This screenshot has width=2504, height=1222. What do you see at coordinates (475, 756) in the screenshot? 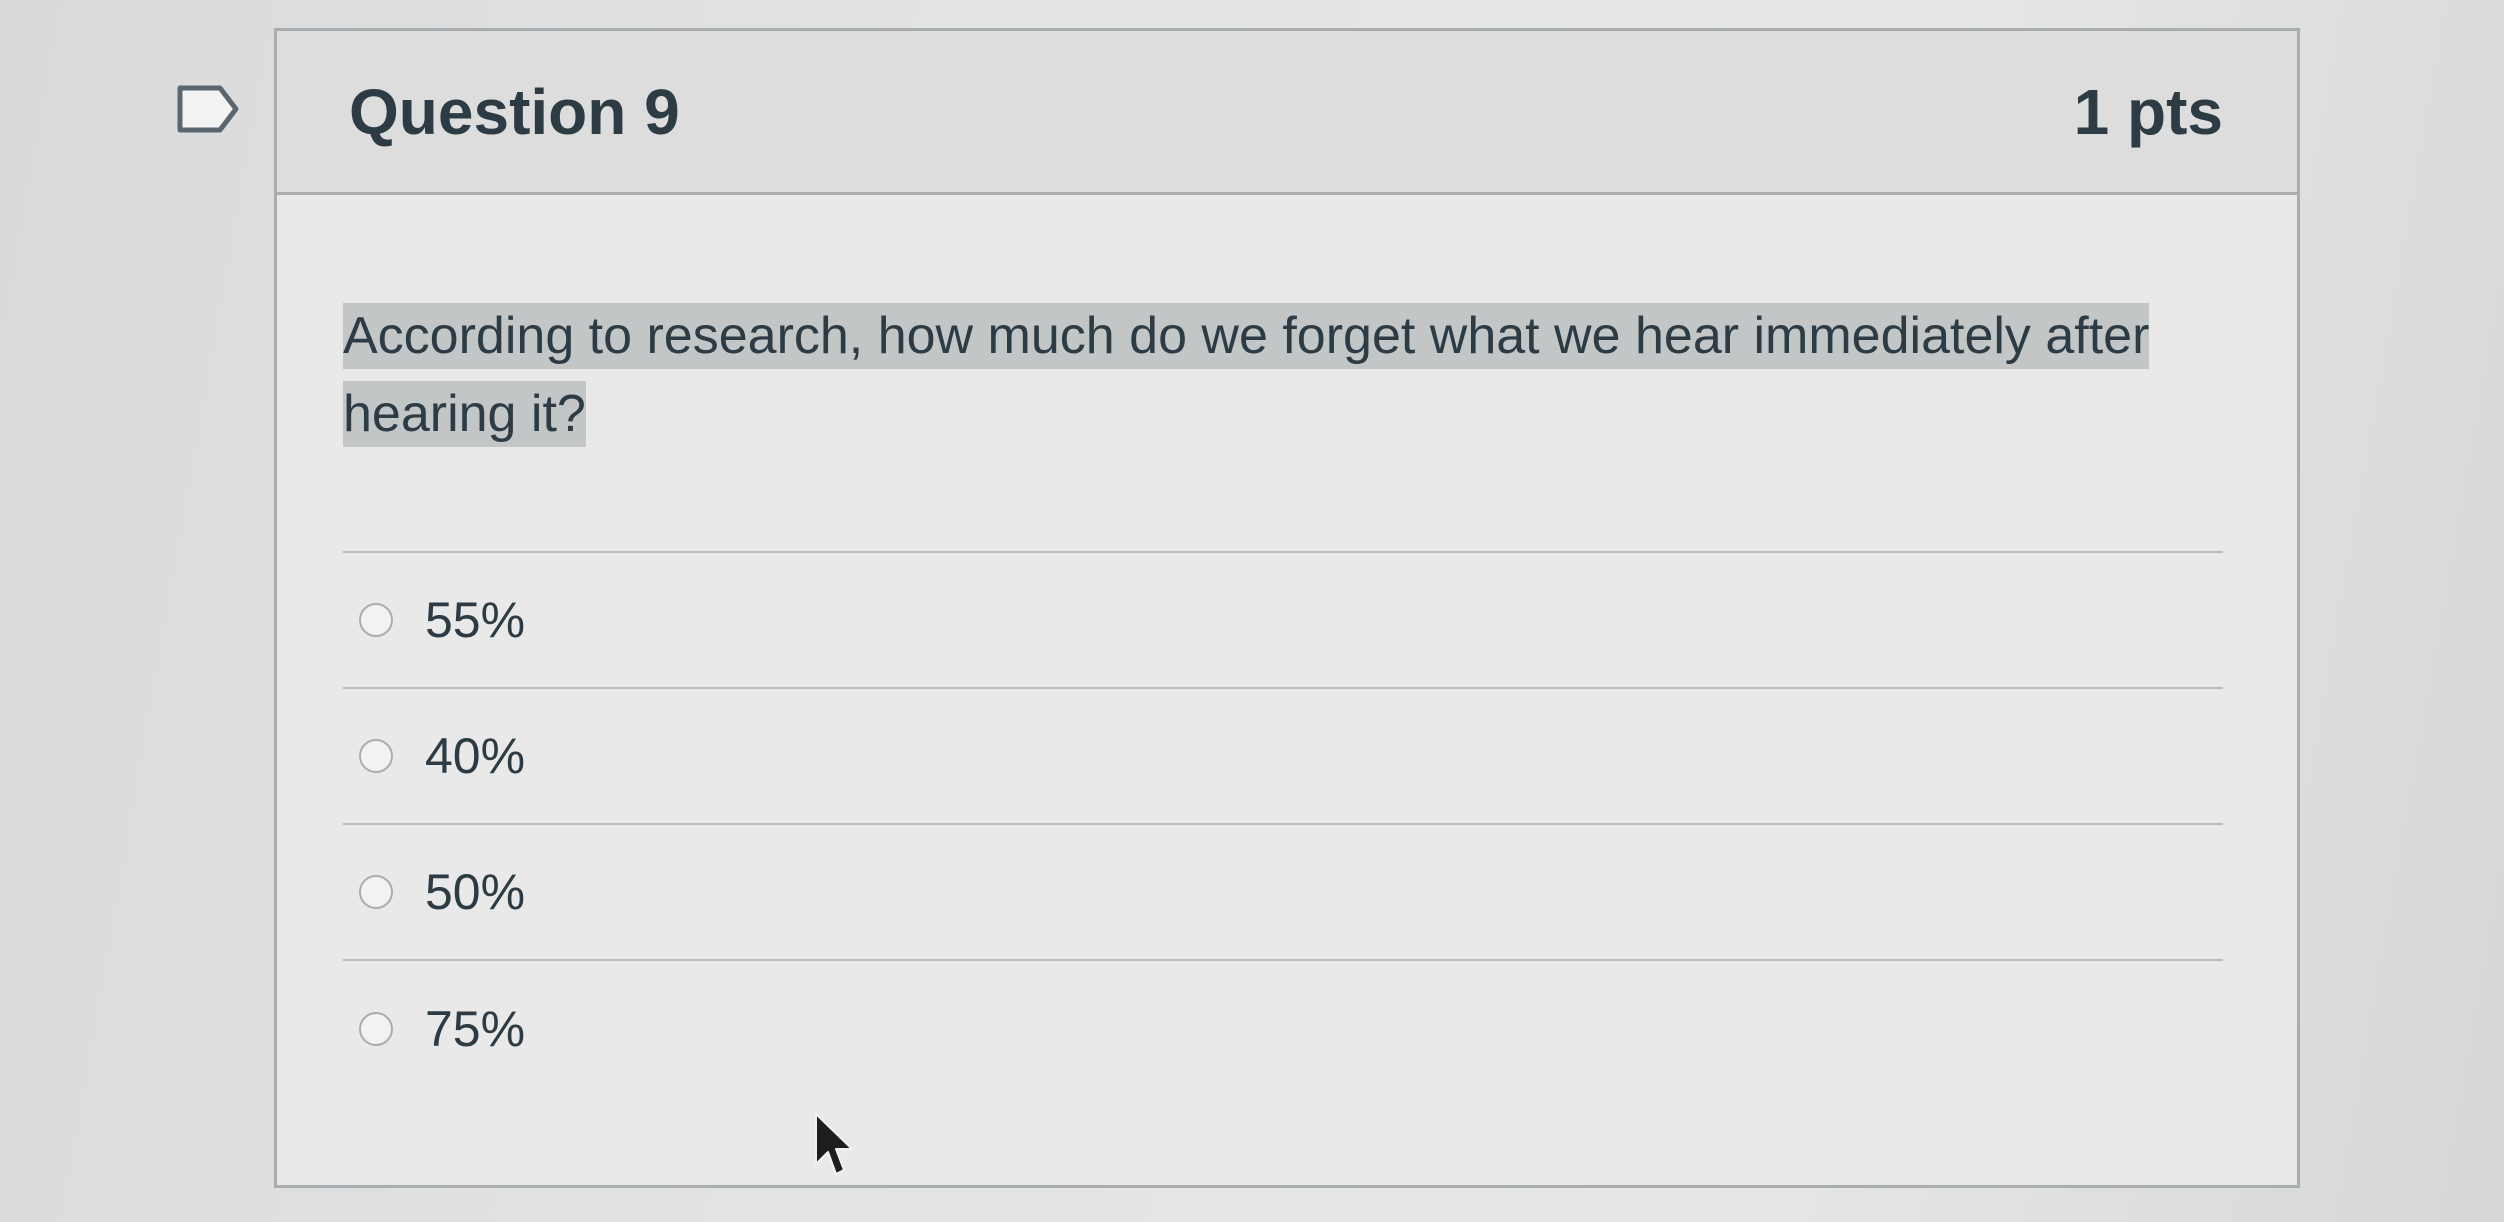
I see `answer-label: 40%` at bounding box center [475, 756].